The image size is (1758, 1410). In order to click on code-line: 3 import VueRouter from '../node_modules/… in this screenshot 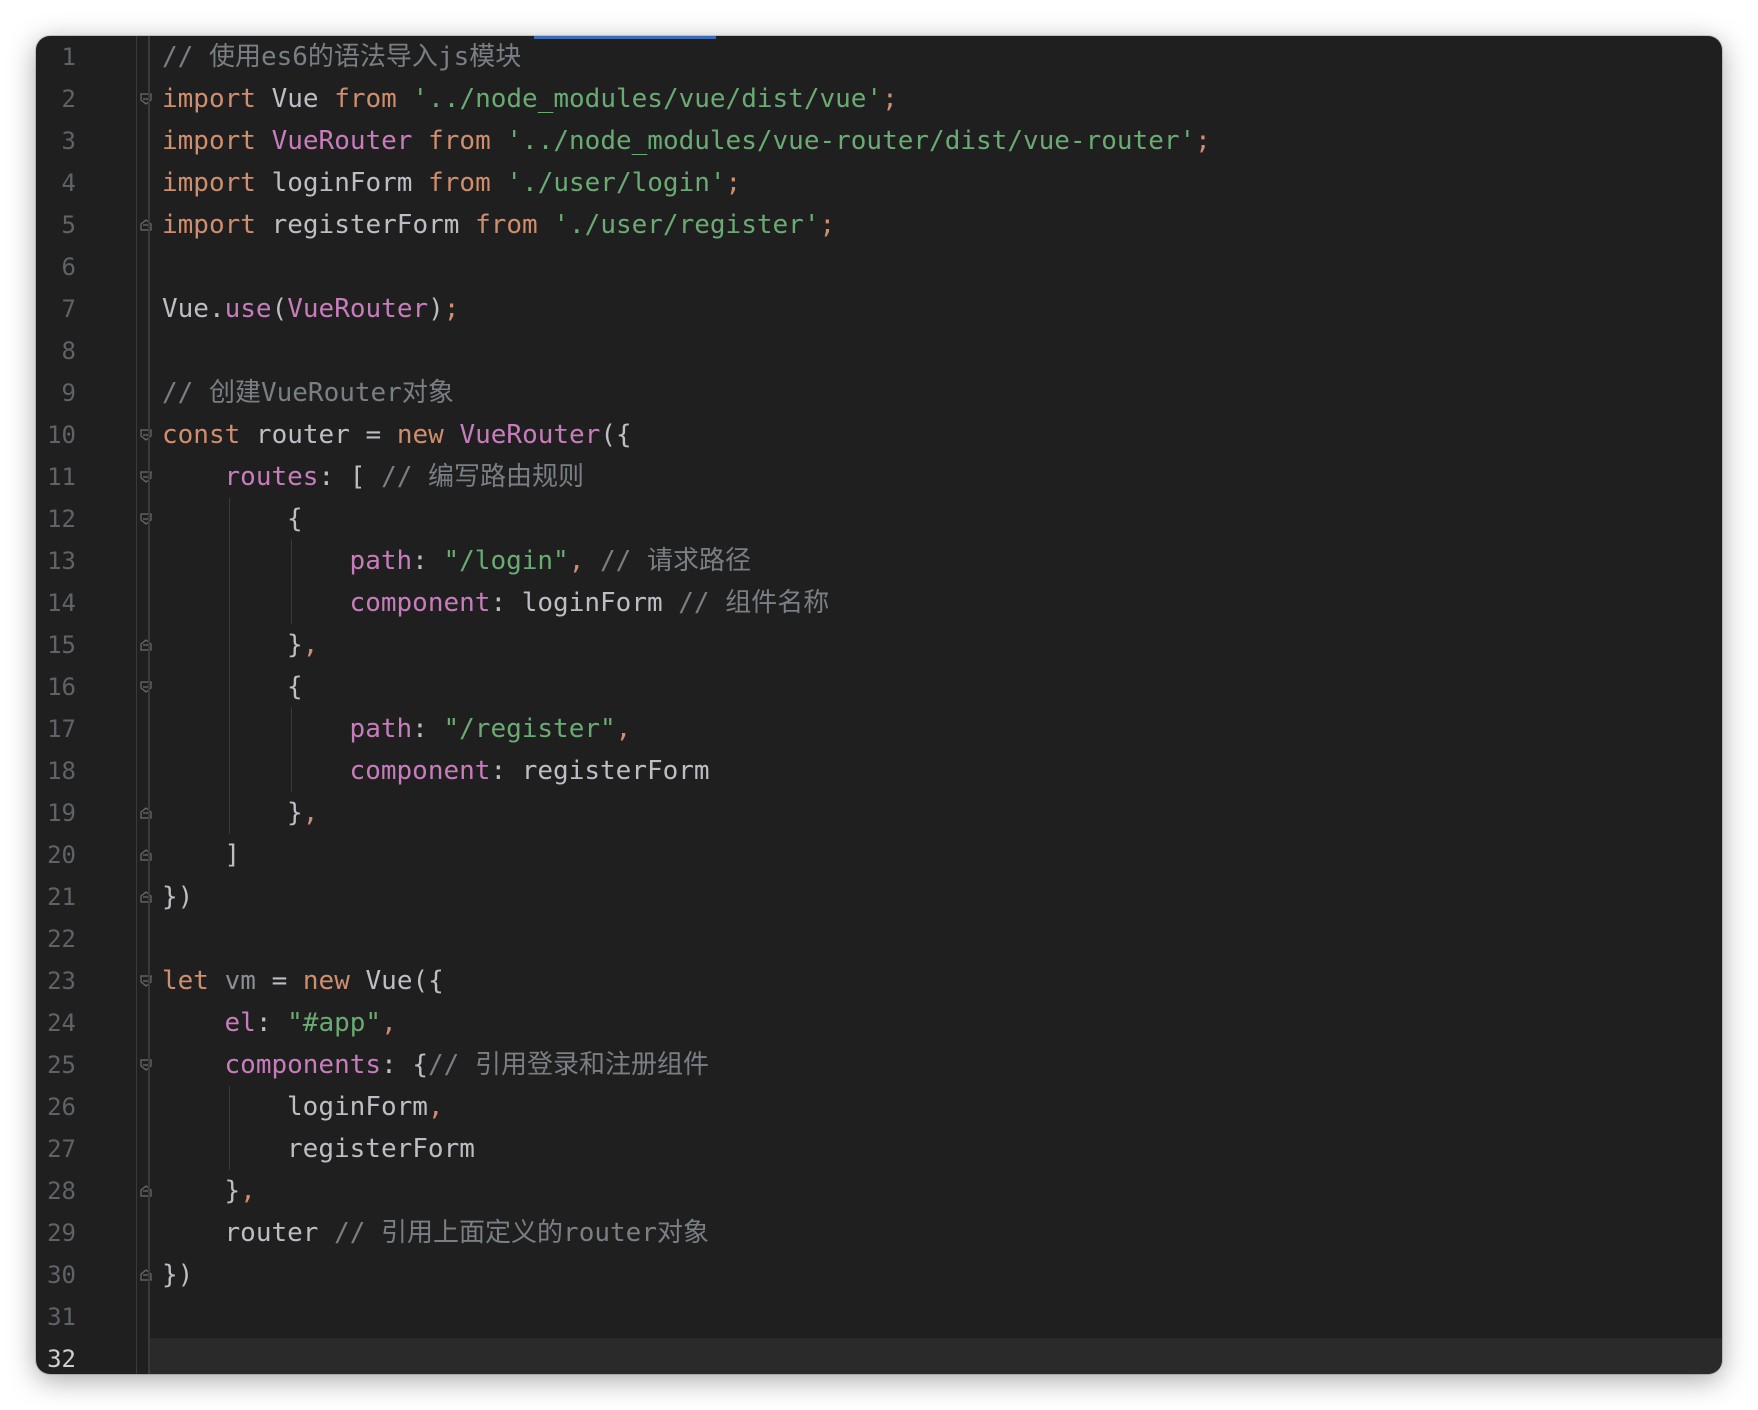, I will do `click(879, 141)`.